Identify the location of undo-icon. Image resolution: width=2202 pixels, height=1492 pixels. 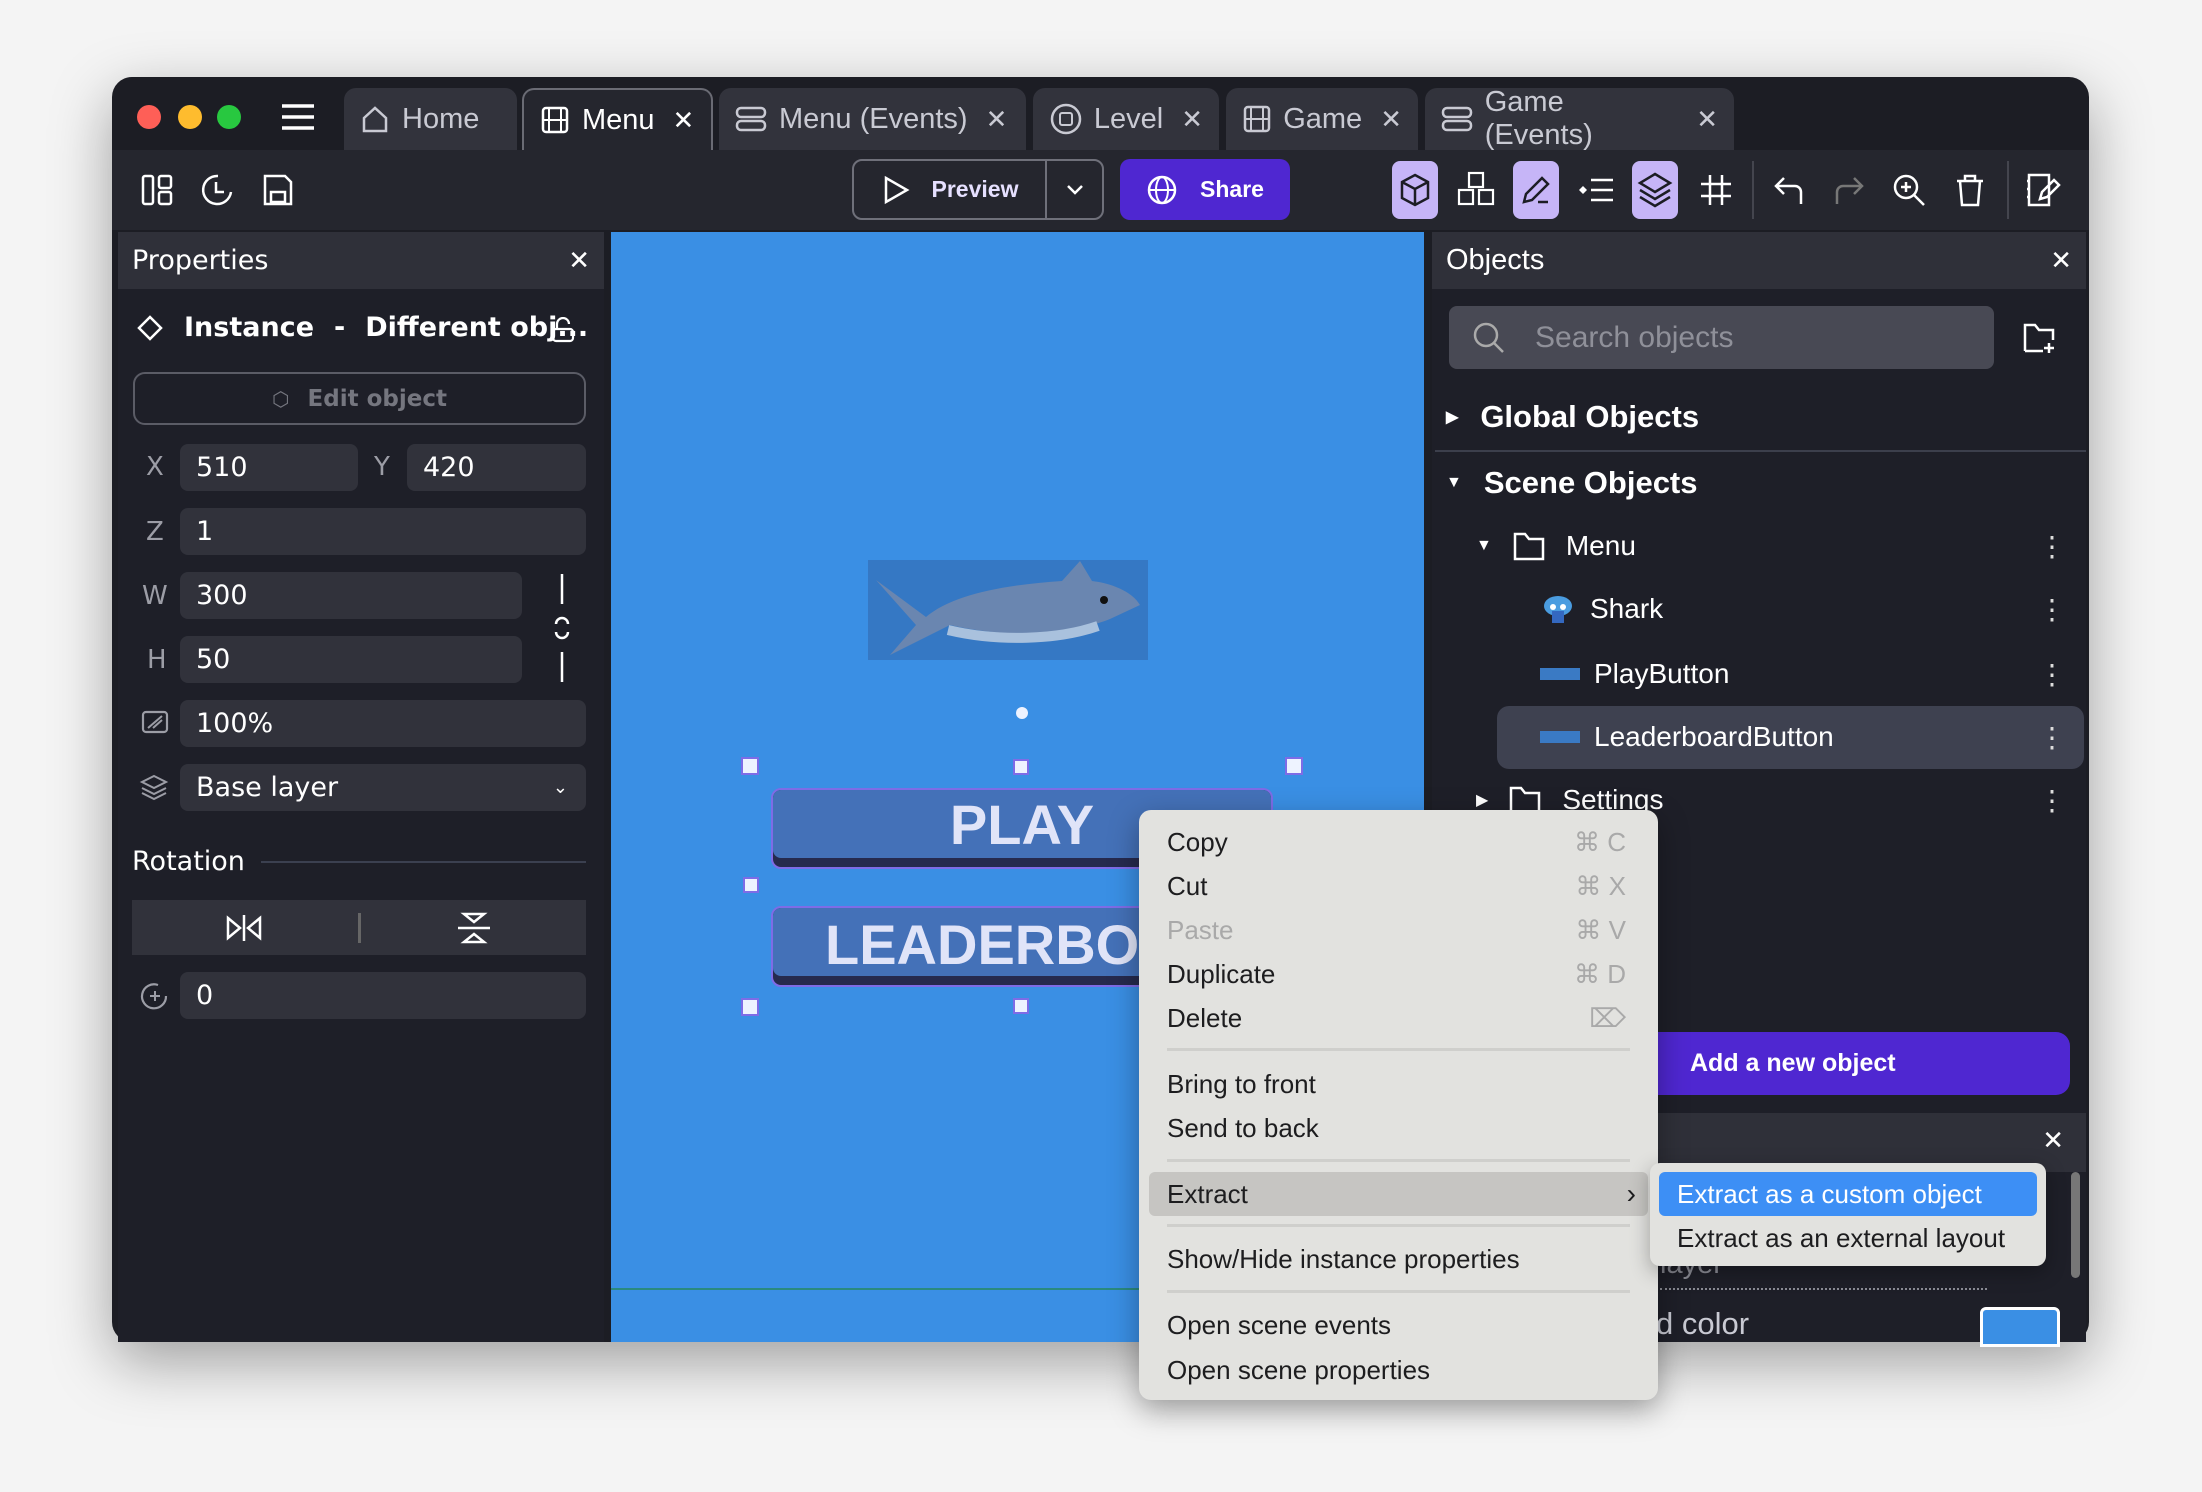
(1789, 190).